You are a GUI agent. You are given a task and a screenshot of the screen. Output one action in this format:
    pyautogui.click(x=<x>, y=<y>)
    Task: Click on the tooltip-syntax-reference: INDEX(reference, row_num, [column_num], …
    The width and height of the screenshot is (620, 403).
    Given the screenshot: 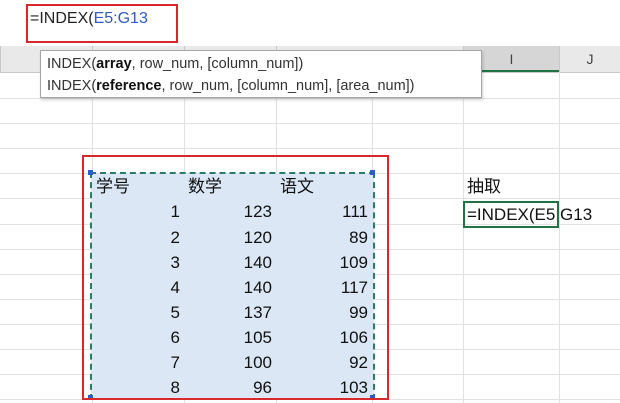 What is the action you would take?
    pyautogui.click(x=261, y=86)
    